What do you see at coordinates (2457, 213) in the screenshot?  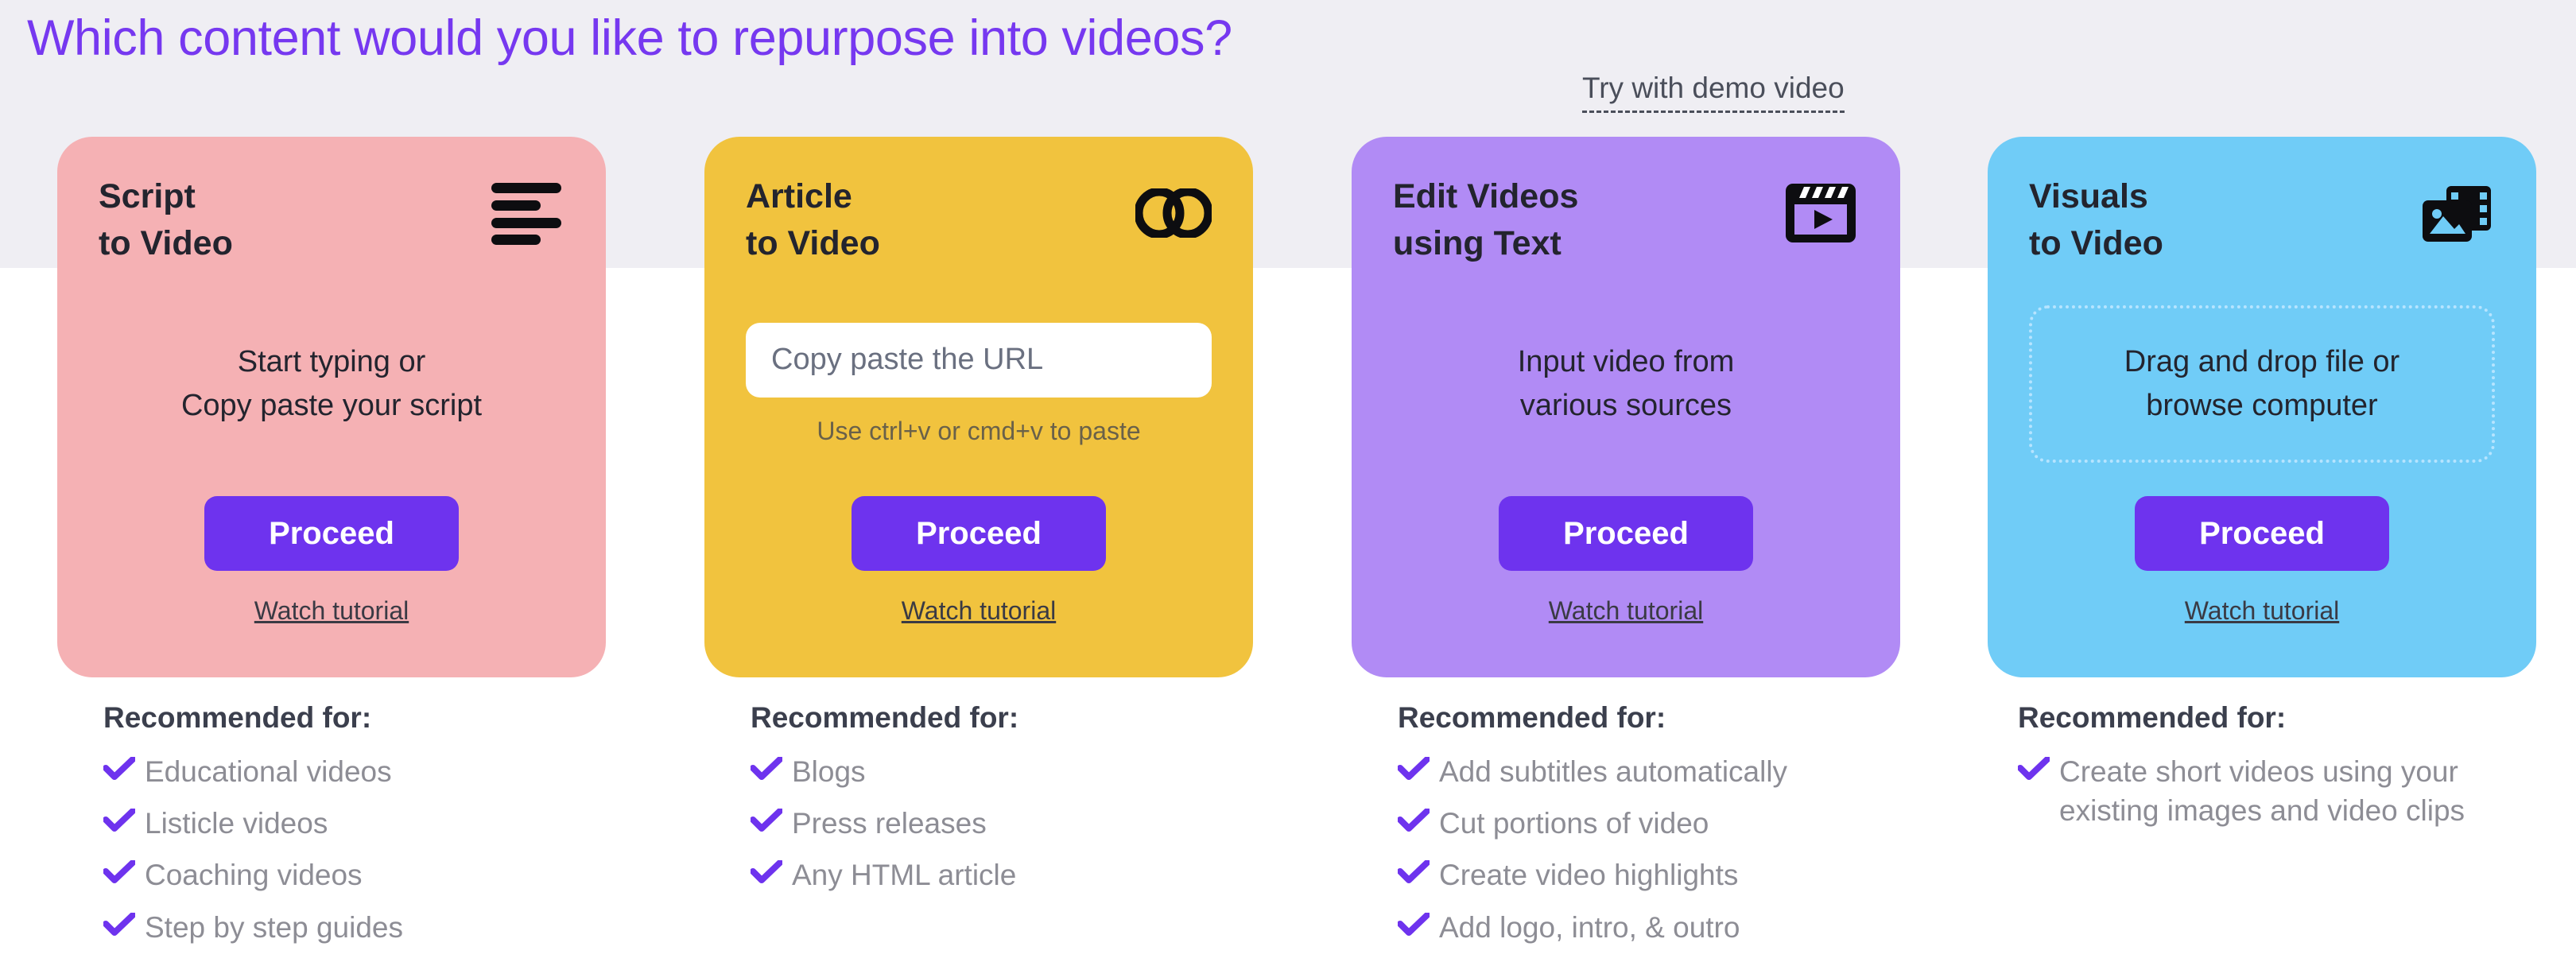 I see `image-filmstrip-icon` at bounding box center [2457, 213].